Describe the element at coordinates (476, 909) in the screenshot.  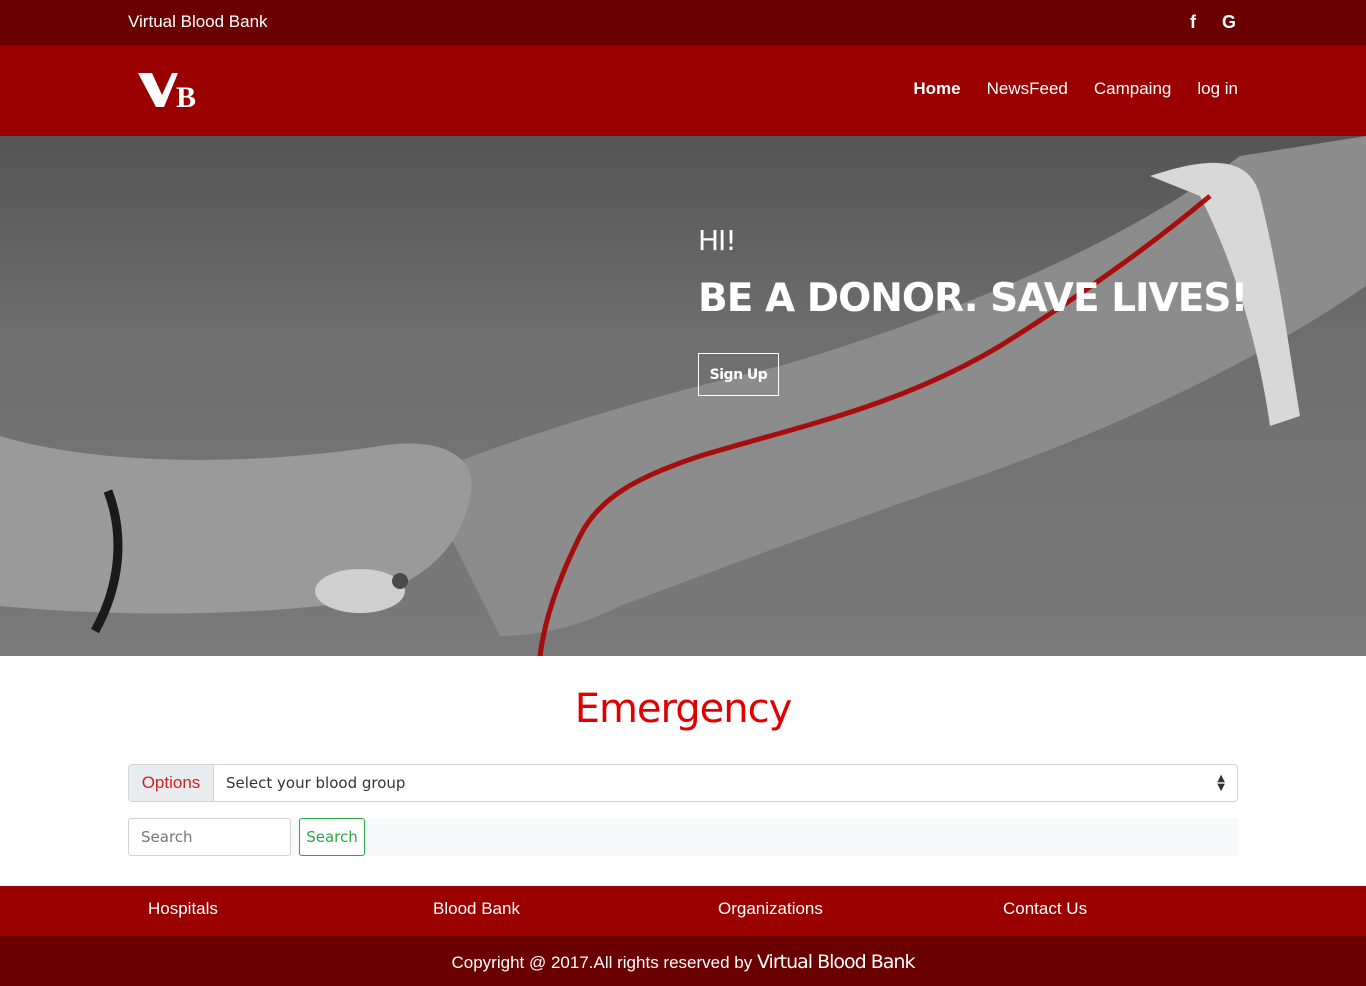
I see `footer-link-blood-bank: Blood Bank` at that location.